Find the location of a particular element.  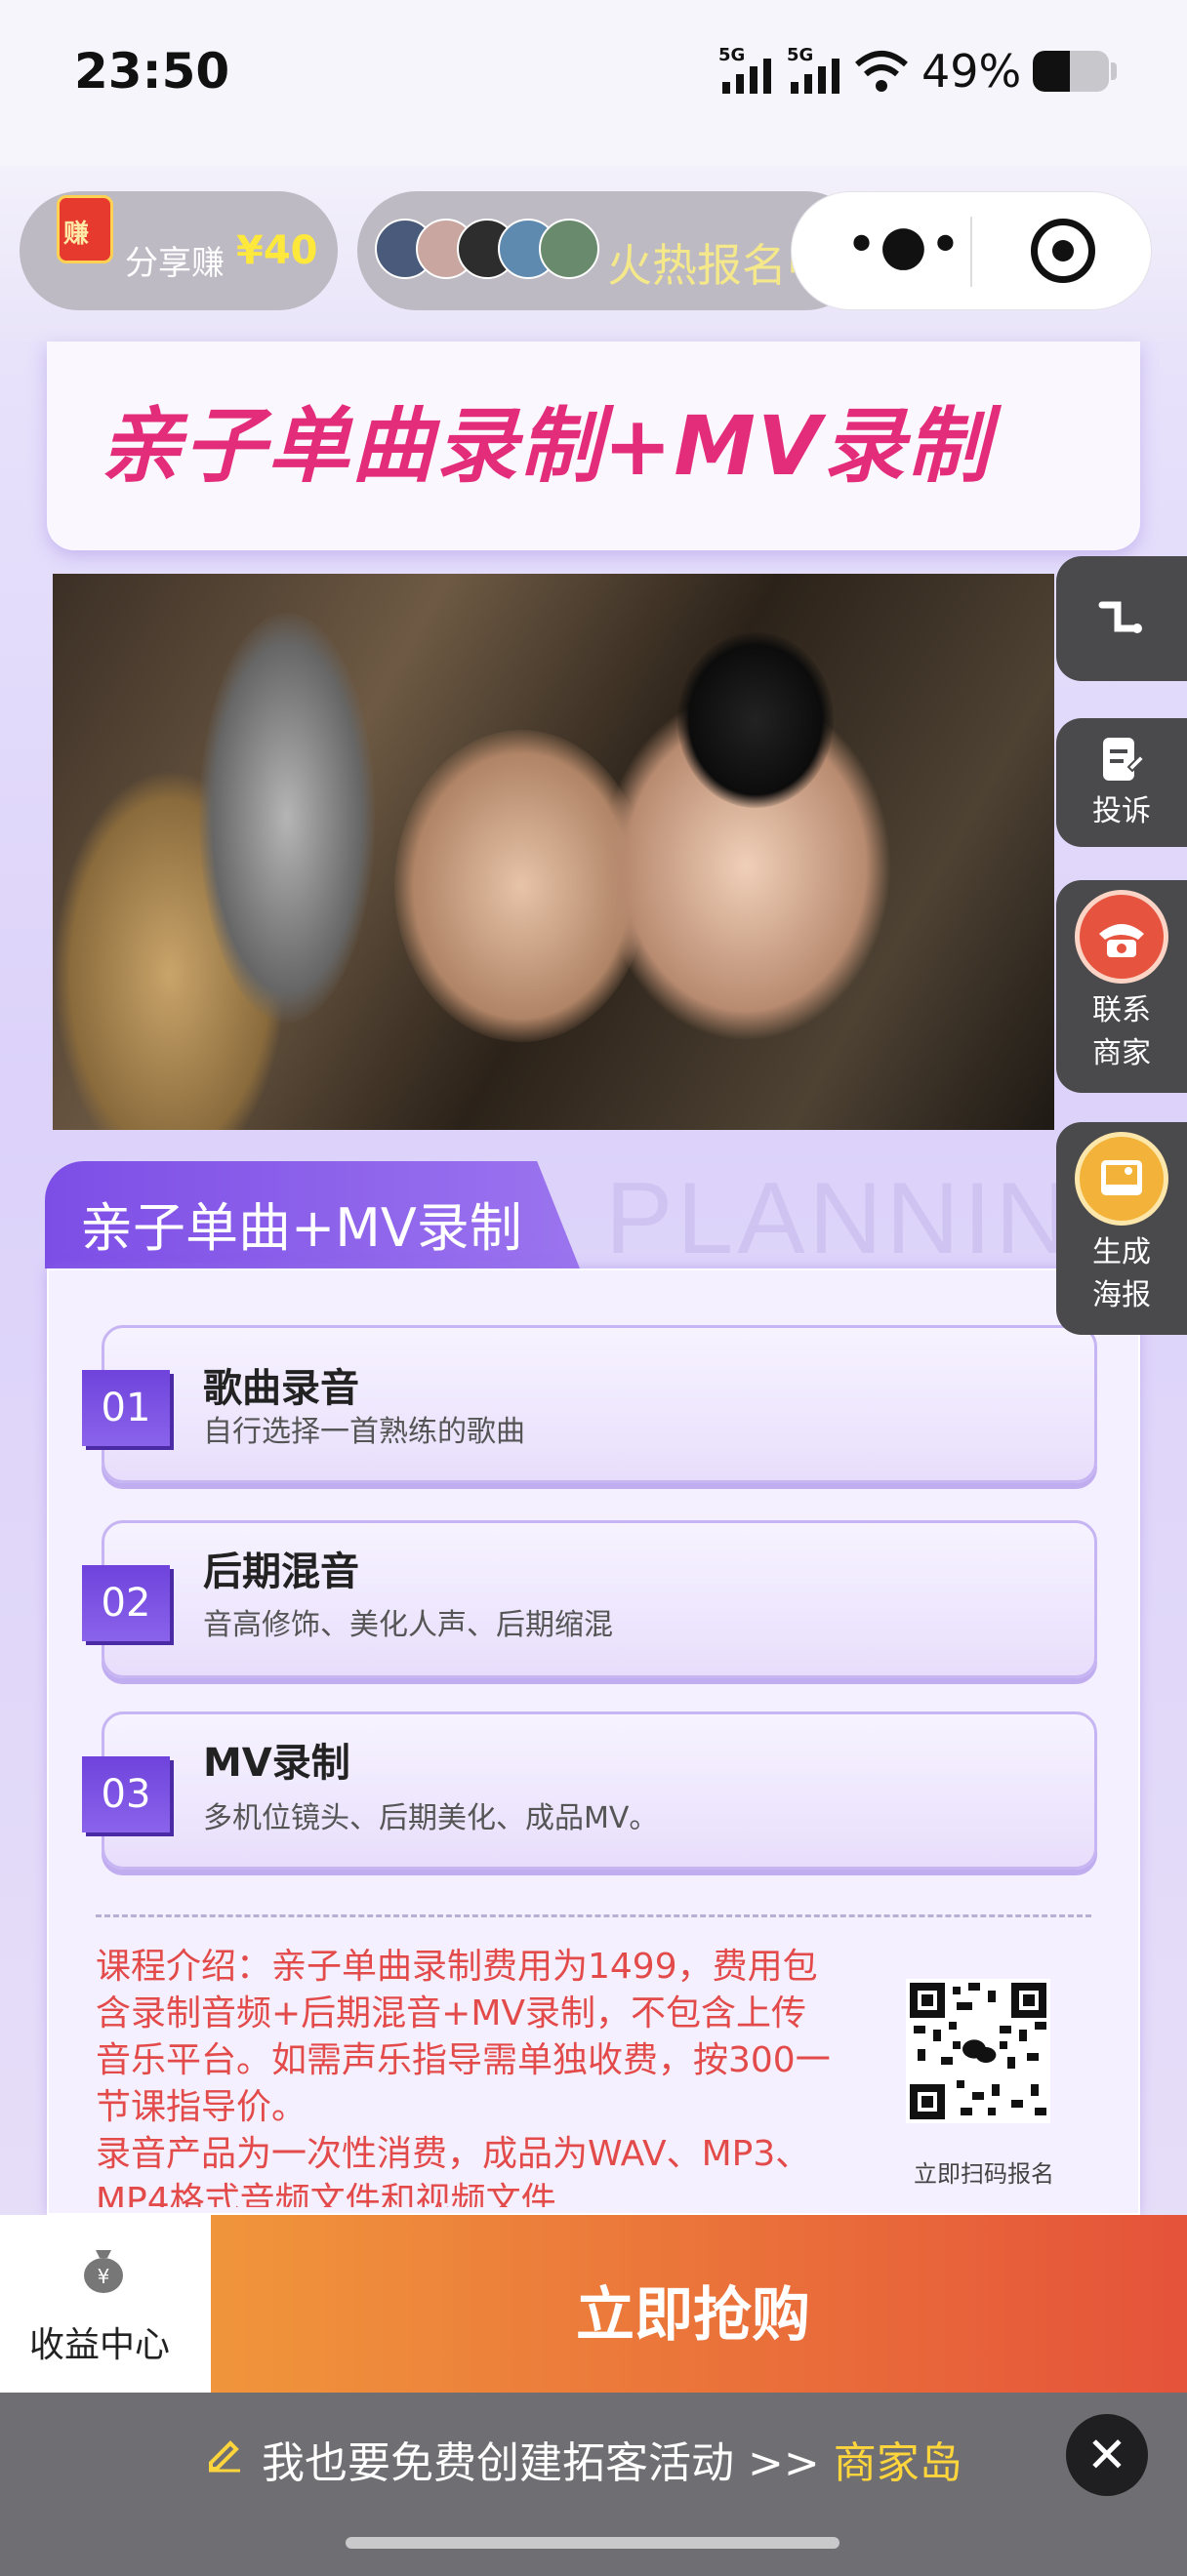

contact-merchant-button: 联系 商家 is located at coordinates (1121, 986).